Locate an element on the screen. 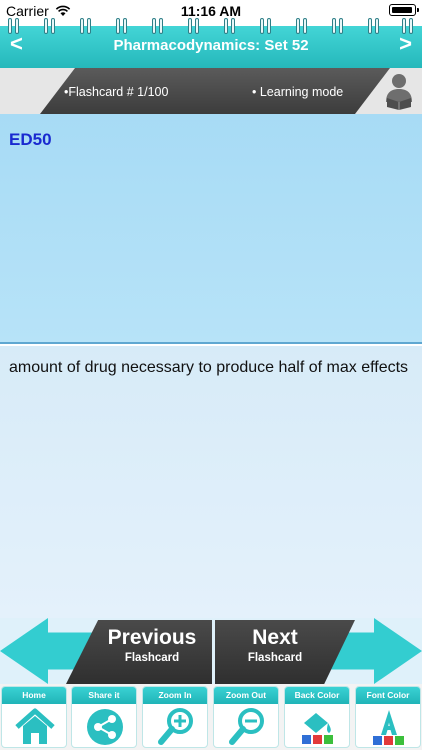  font-color-button: Font Color is located at coordinates (388, 717).